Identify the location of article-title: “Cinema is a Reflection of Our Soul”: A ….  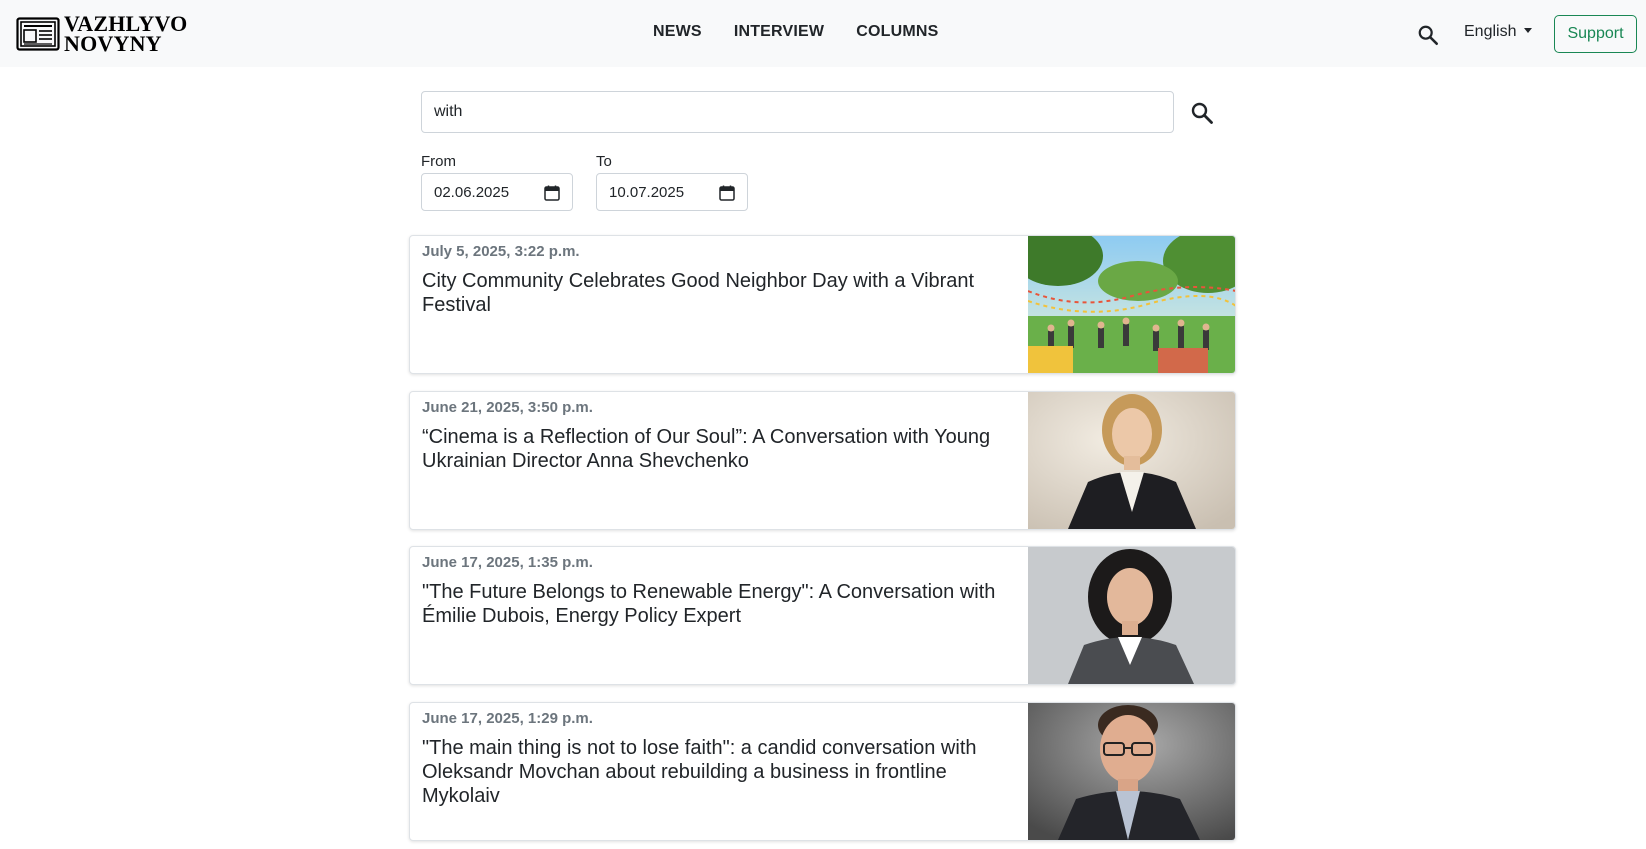
(717, 449).